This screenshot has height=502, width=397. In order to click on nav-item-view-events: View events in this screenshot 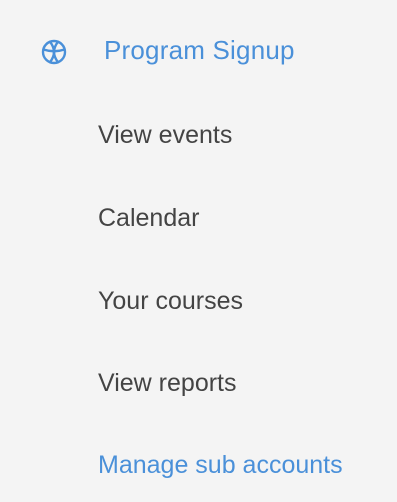, I will do `click(165, 135)`.